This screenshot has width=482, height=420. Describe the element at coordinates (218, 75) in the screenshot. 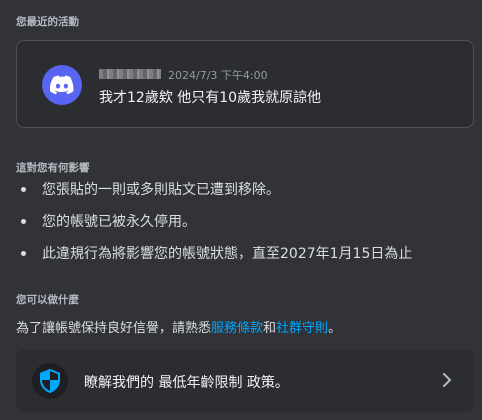

I see `message-timestamp: 2024/7/3 下午4:00` at that location.